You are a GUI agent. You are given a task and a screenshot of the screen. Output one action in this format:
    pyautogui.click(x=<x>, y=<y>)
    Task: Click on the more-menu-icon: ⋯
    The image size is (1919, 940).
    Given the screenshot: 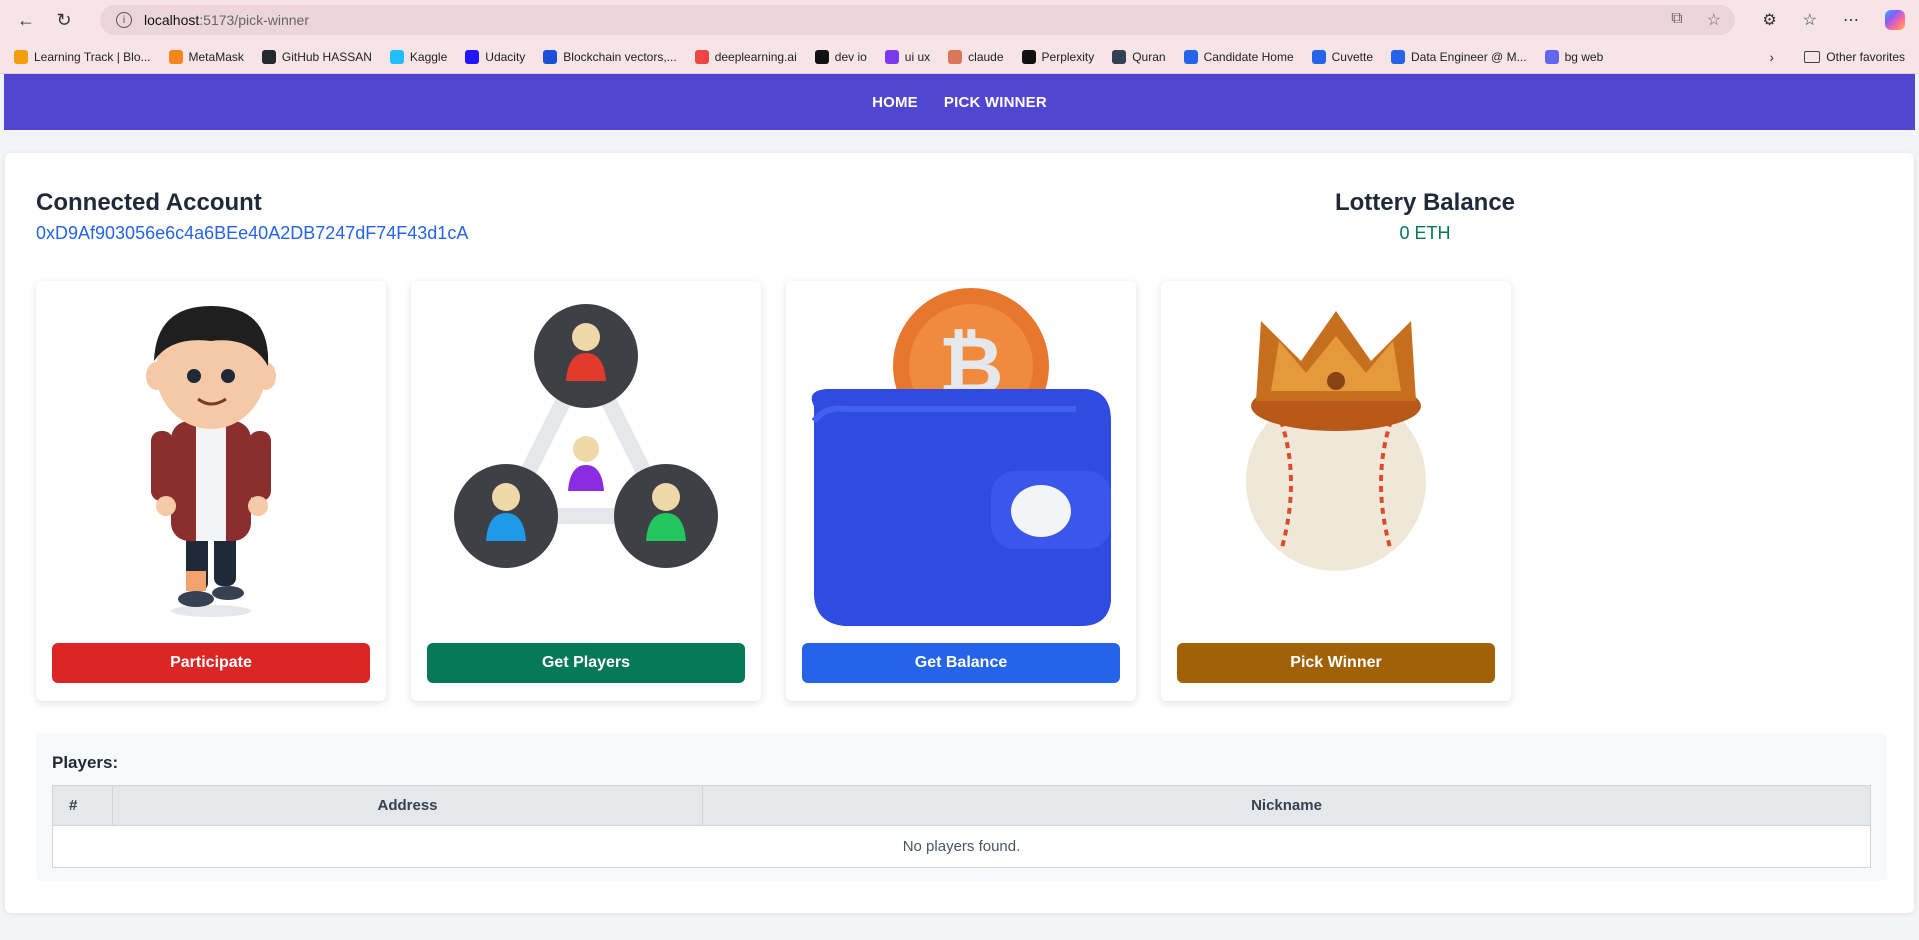 What is the action you would take?
    pyautogui.click(x=1851, y=20)
    